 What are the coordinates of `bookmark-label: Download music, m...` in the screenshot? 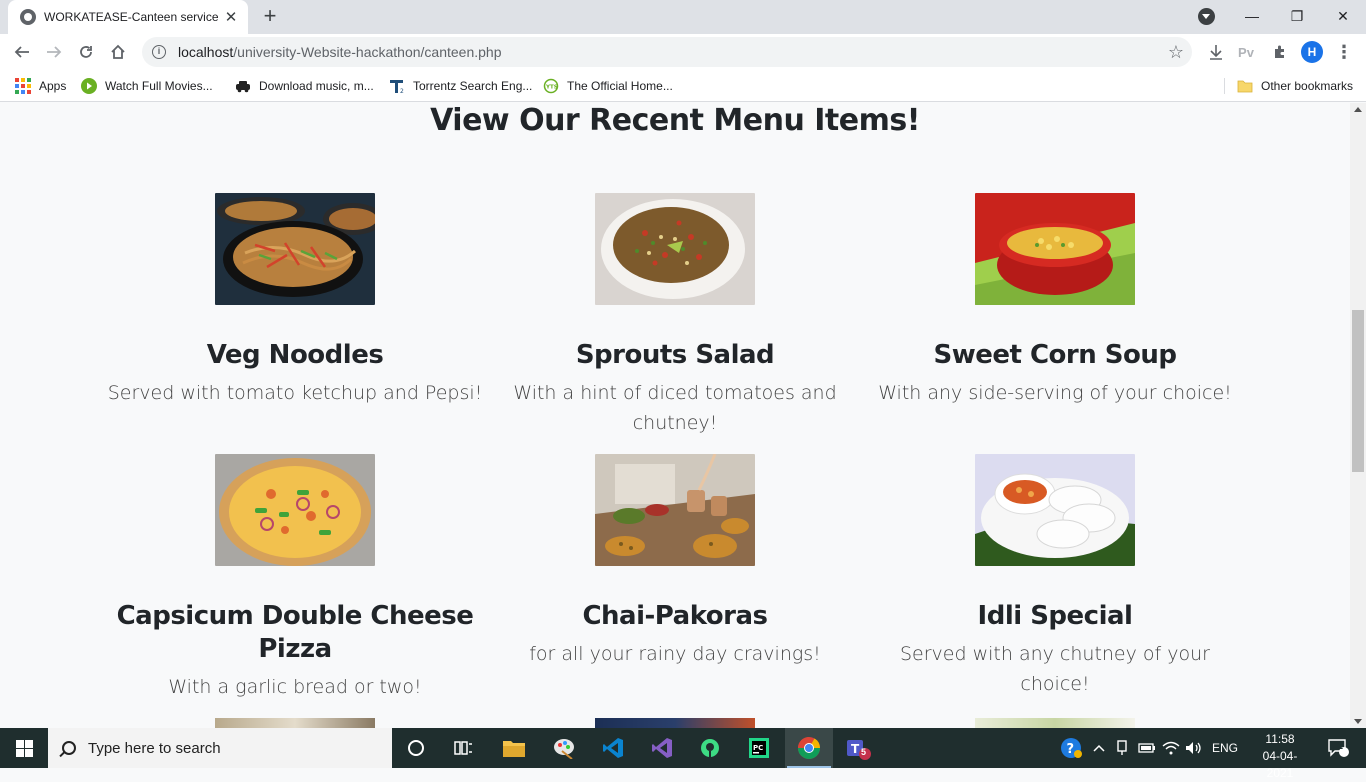 It's located at (316, 86).